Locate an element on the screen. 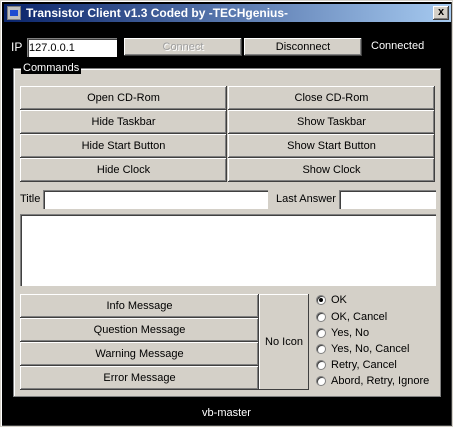  connection-status: Connected is located at coordinates (398, 46).